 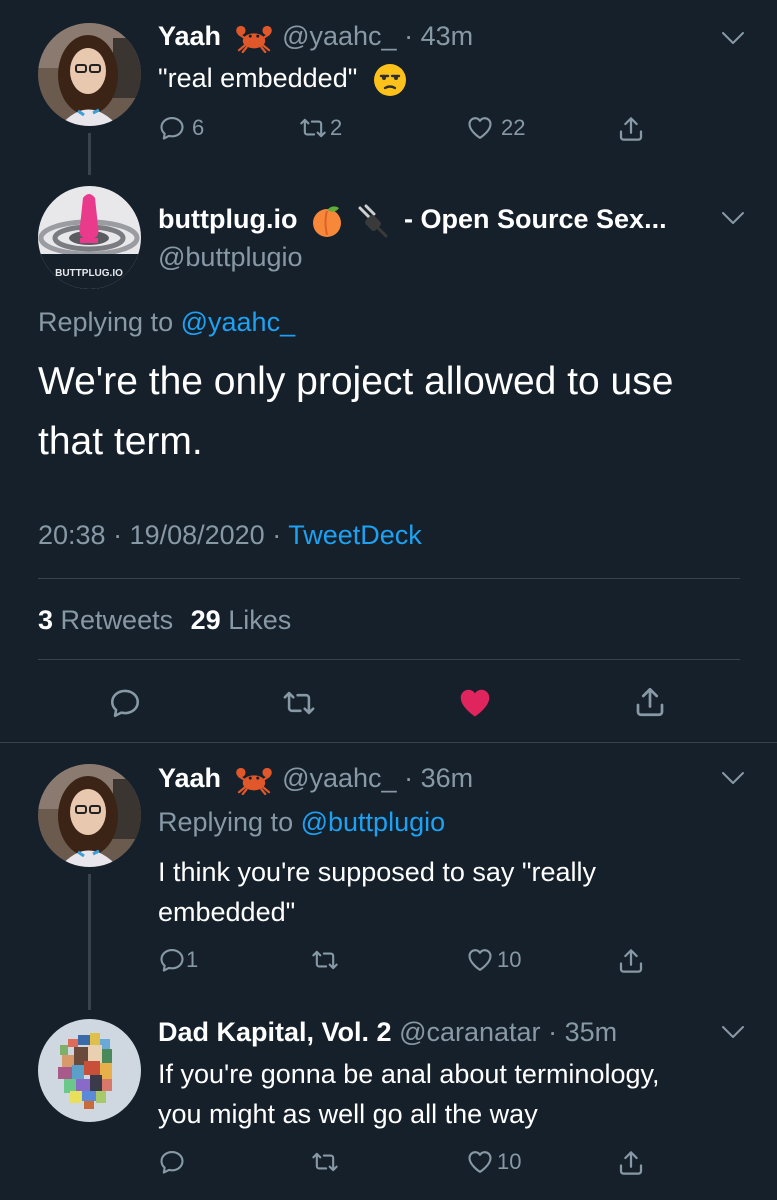 I want to click on tweet-text-line-1: We're the only project allowed to use, so click(x=356, y=381).